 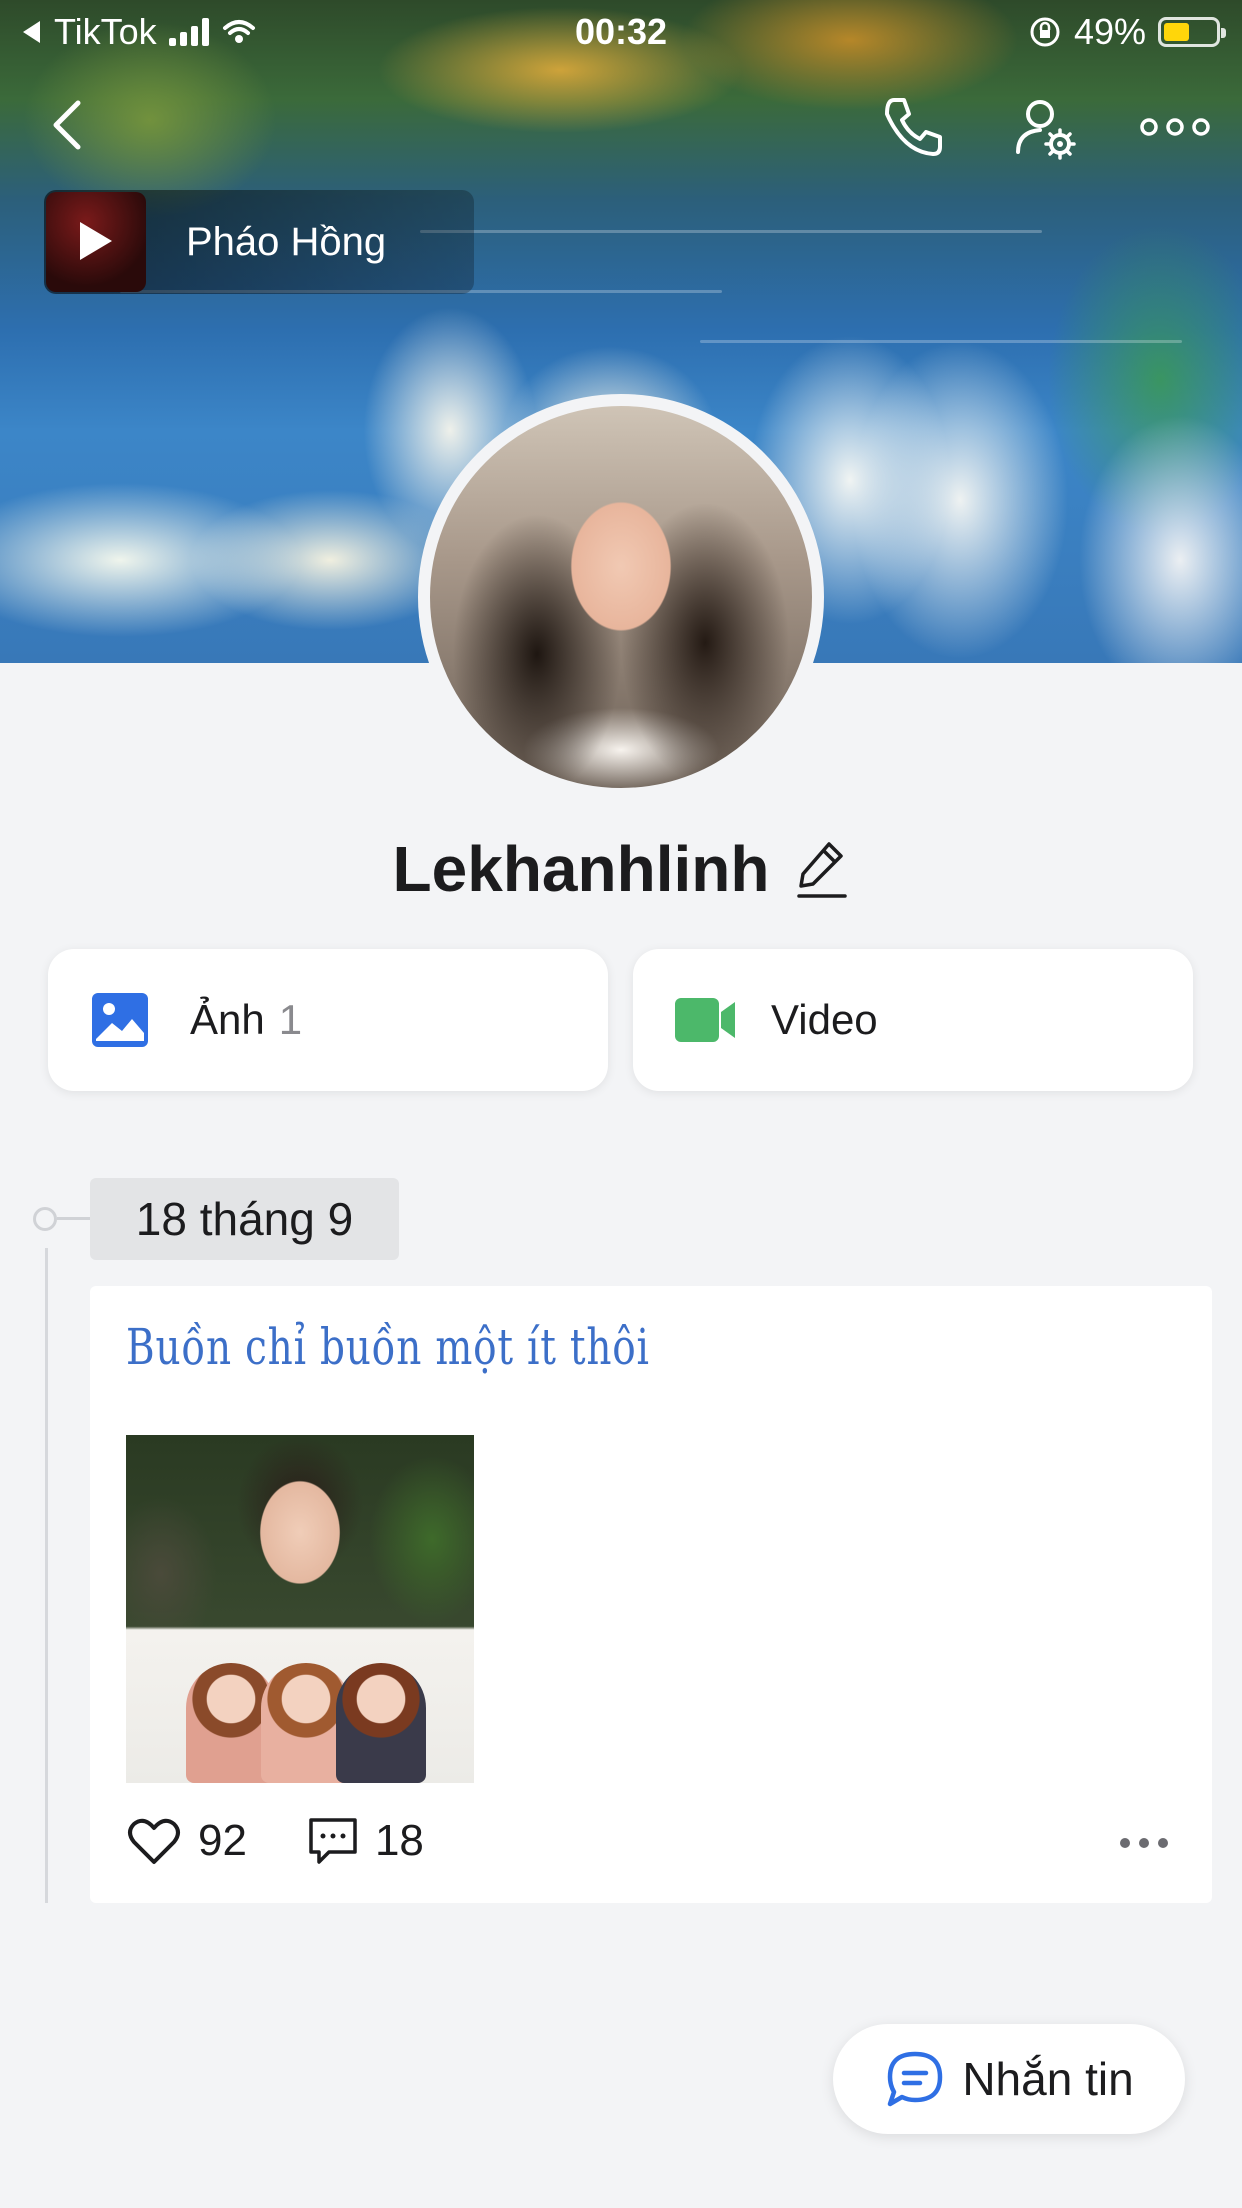 I want to click on more-options-icon, so click(x=1175, y=127).